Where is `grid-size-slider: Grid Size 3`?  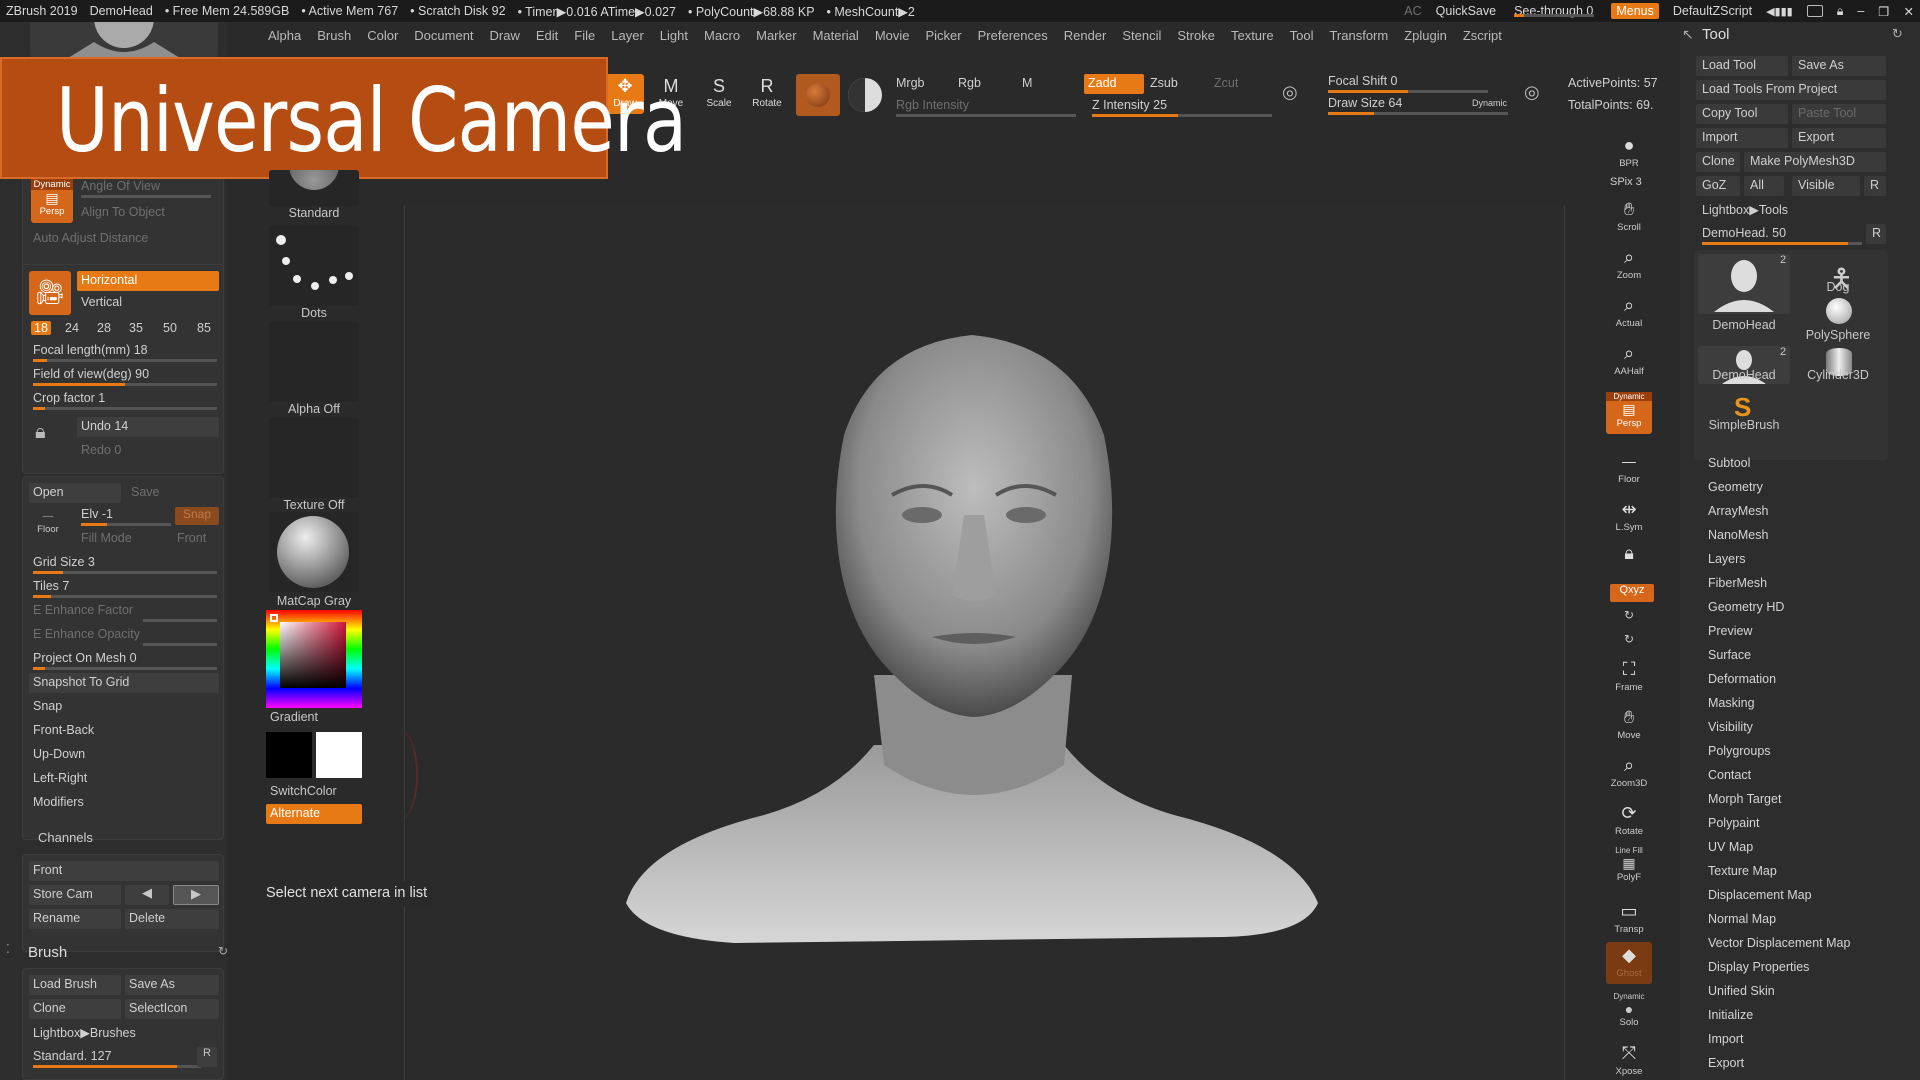 grid-size-slider: Grid Size 3 is located at coordinates (64, 562).